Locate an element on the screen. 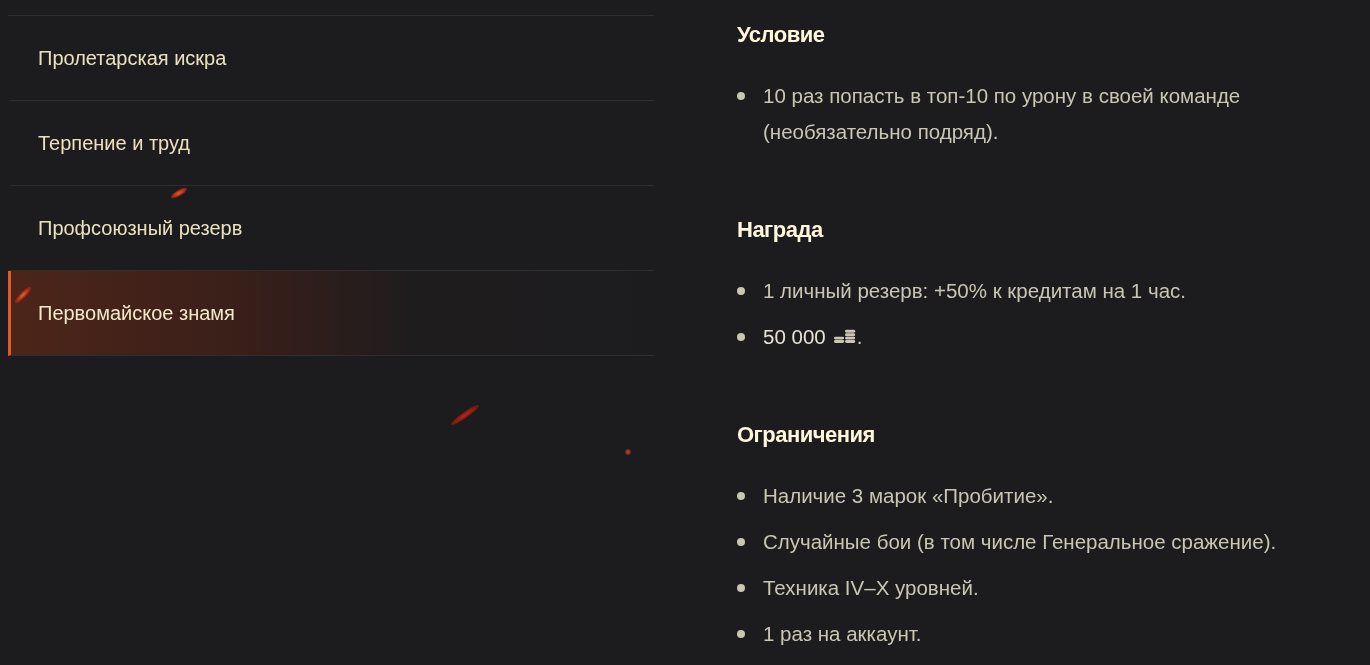 The height and width of the screenshot is (665, 1370). mission-tab: Терпение и труд is located at coordinates (331, 143).